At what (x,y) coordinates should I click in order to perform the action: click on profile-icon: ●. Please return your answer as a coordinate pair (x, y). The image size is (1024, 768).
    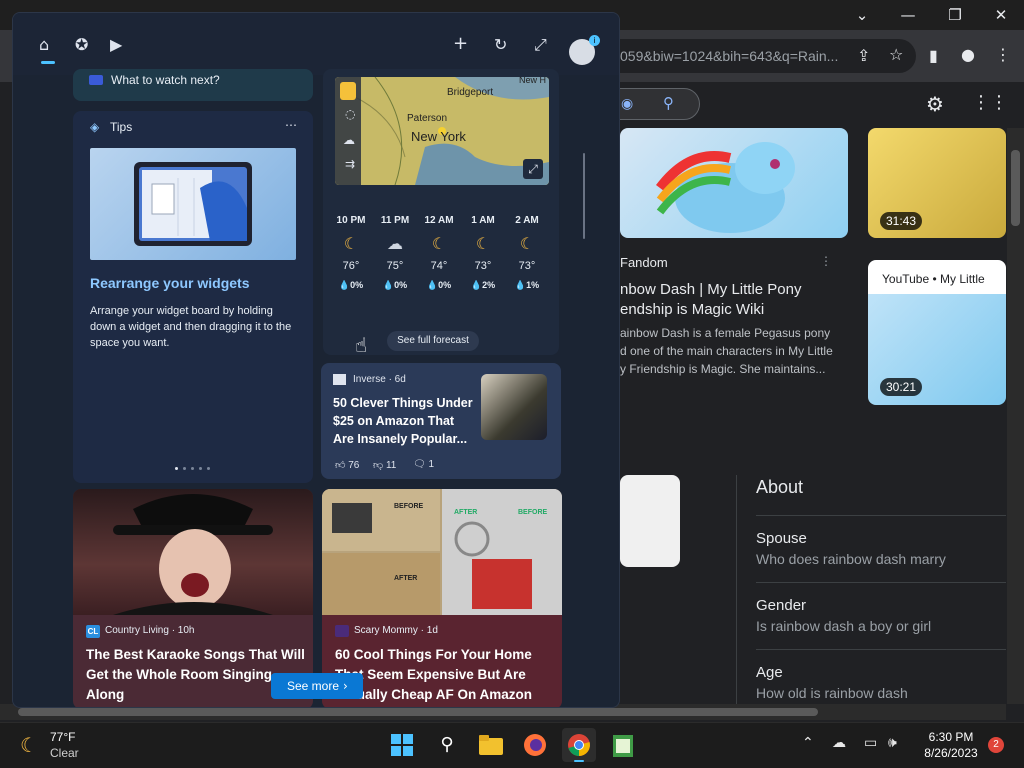
    Looking at the image, I should click on (968, 54).